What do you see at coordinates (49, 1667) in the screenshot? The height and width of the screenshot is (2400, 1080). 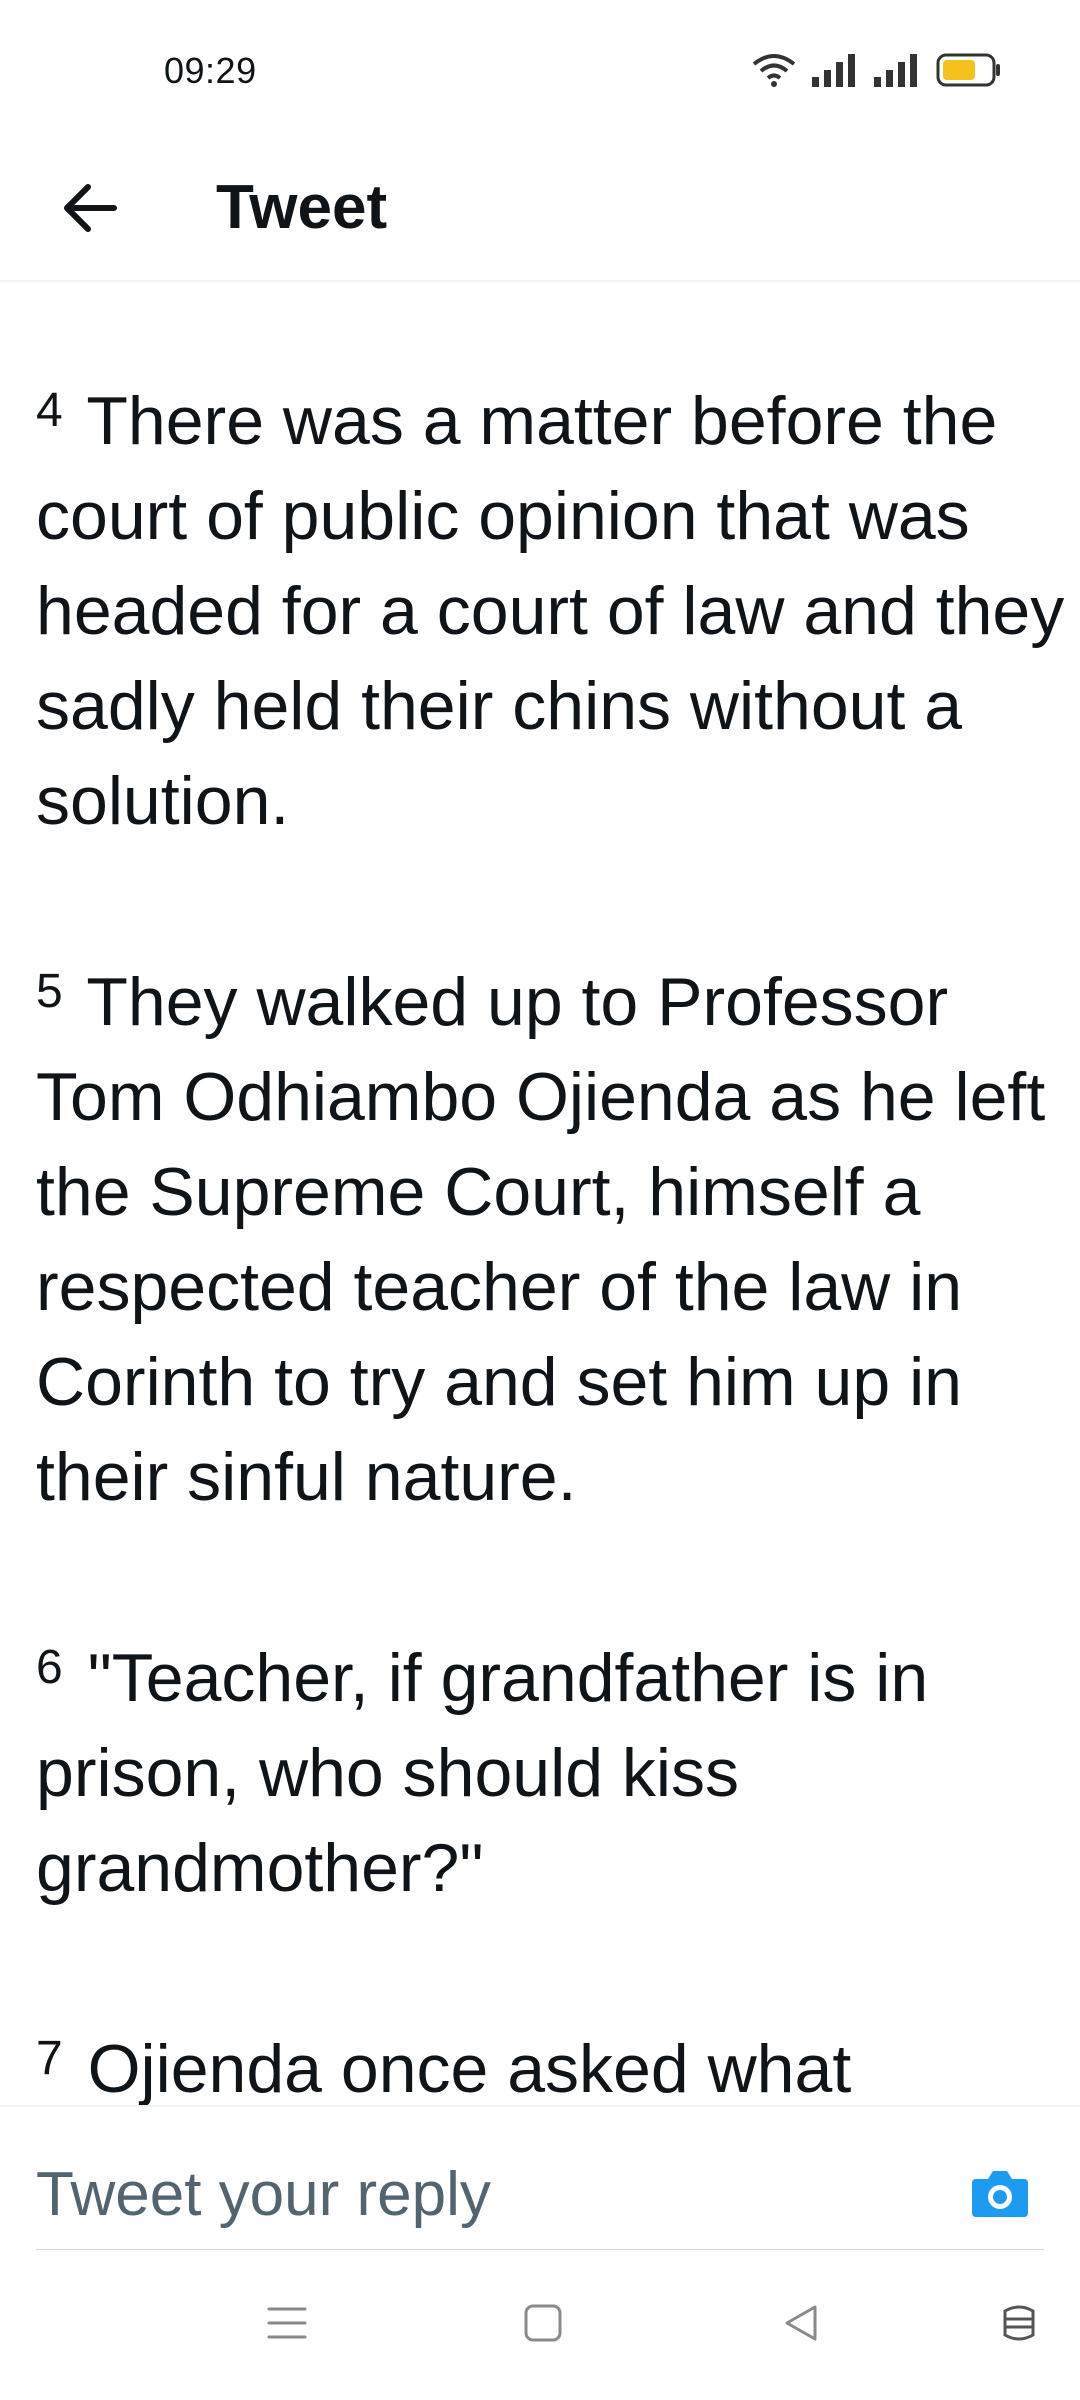 I see `verse-number: 6` at bounding box center [49, 1667].